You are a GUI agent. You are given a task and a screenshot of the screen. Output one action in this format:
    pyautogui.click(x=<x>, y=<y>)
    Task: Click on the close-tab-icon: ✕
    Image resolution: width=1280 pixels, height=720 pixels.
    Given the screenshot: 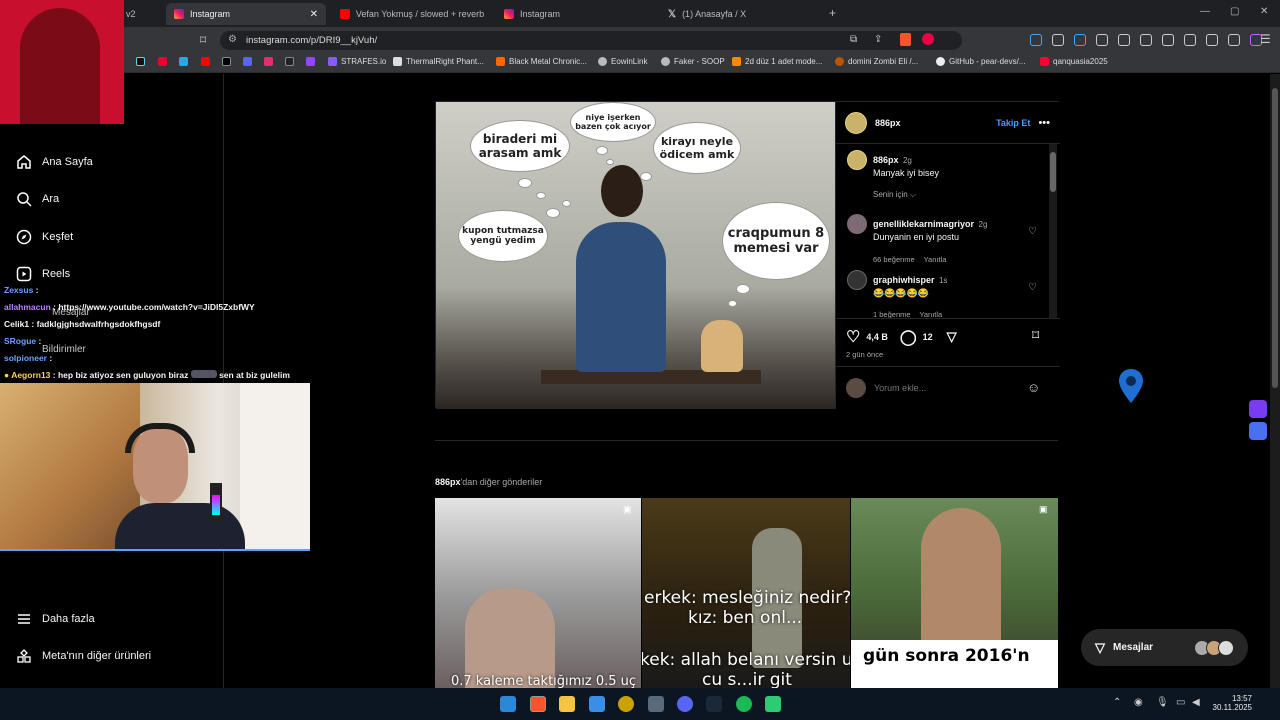 What is the action you would take?
    pyautogui.click(x=314, y=14)
    